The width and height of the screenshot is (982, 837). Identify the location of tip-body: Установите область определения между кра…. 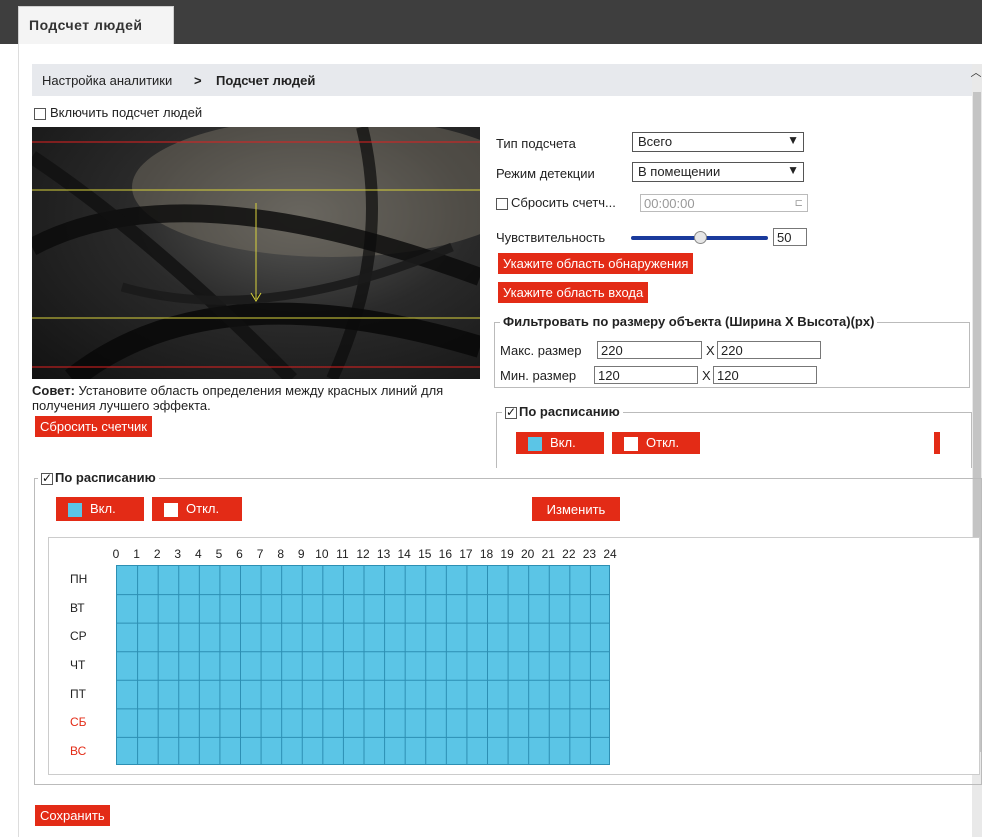
(238, 398).